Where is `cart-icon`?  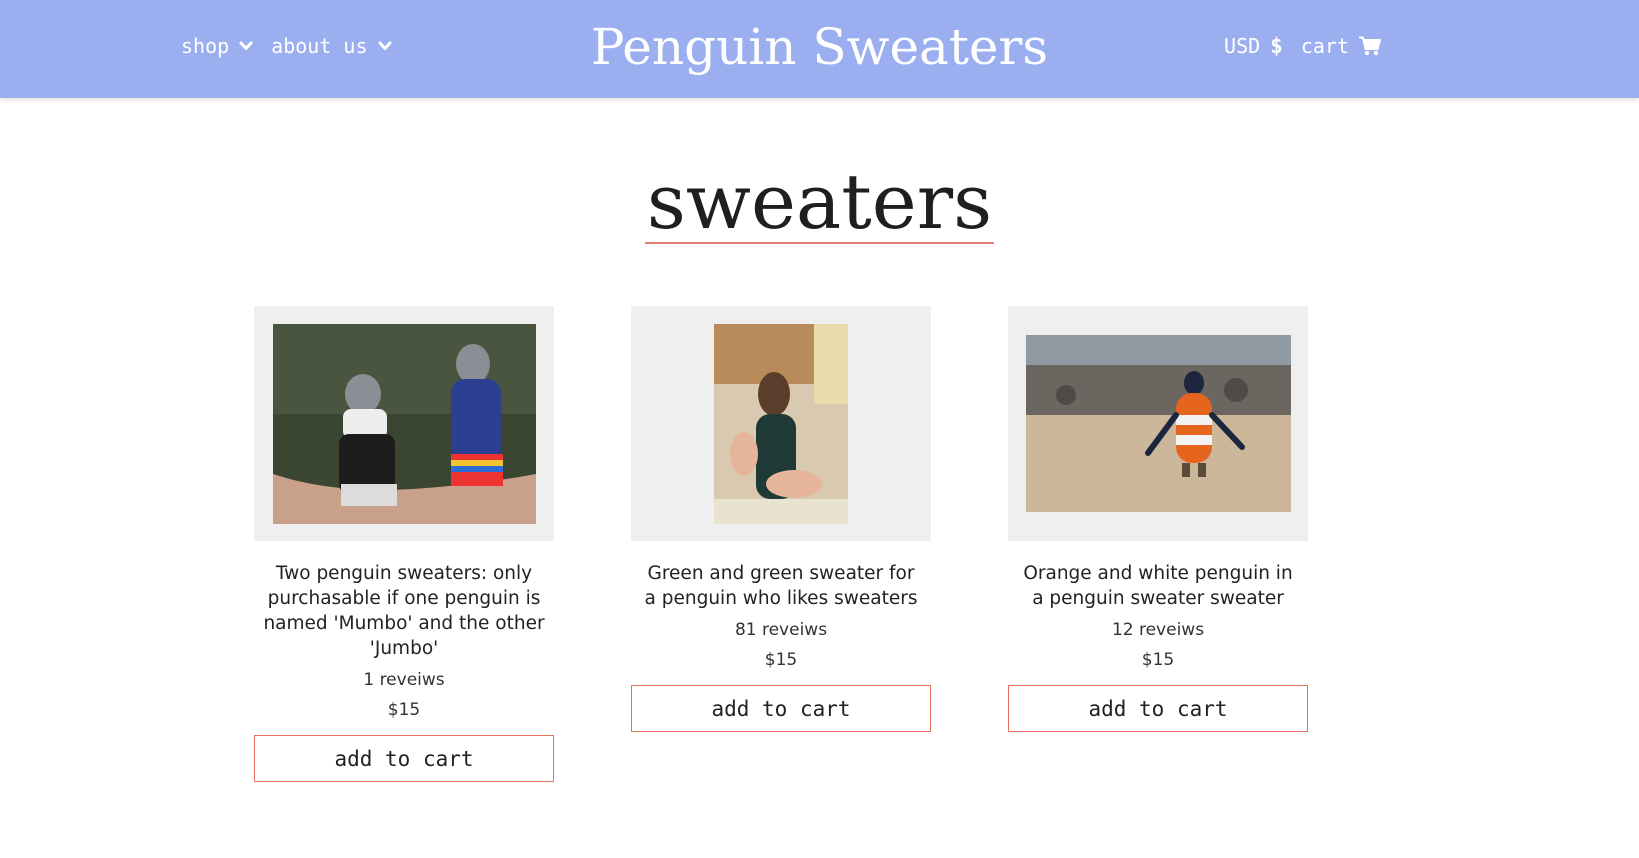 cart-icon is located at coordinates (1370, 46).